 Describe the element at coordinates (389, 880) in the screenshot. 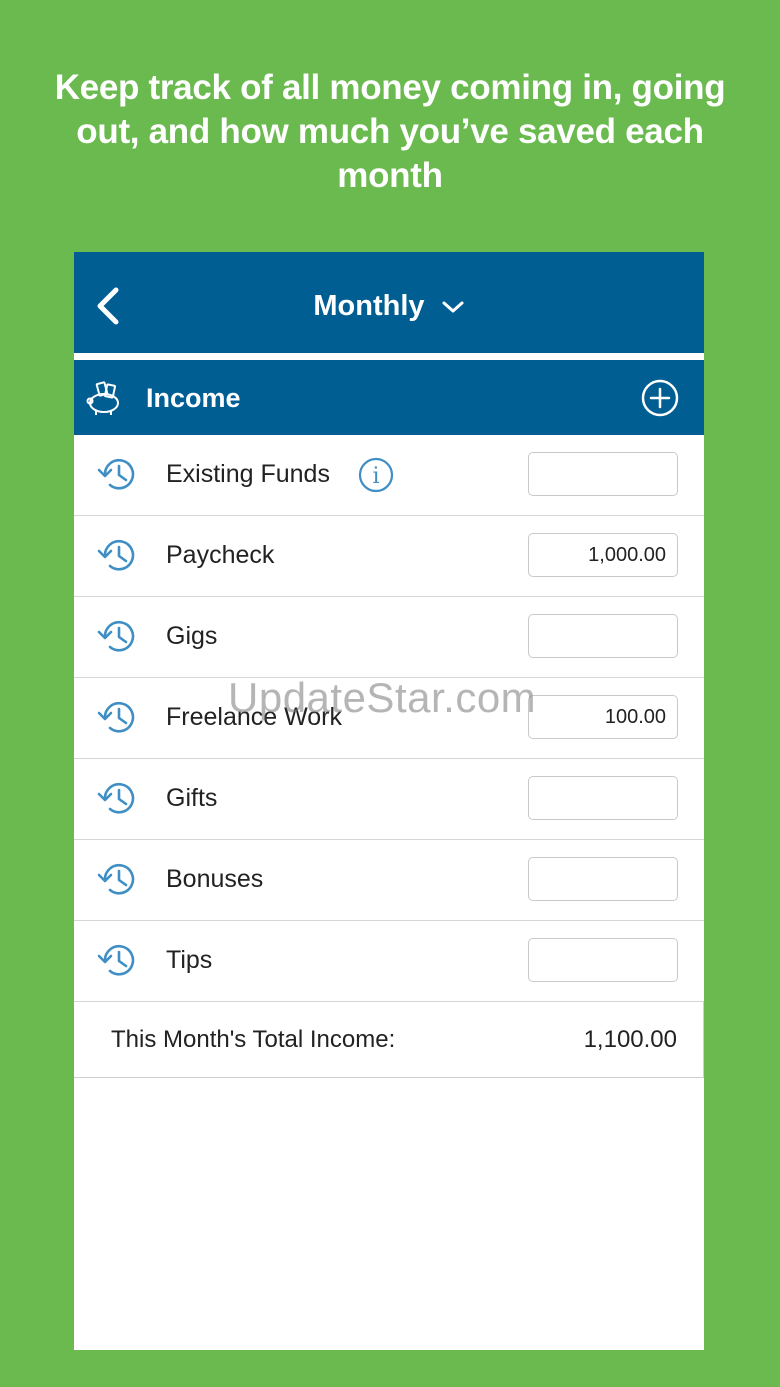

I see `list-item: Bonuses` at that location.